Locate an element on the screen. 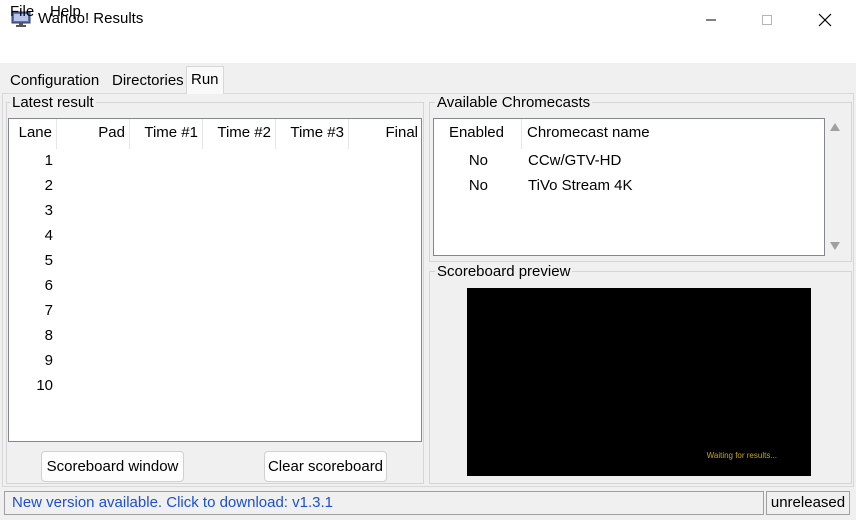 This screenshot has width=856, height=520. close-button is located at coordinates (825, 19).